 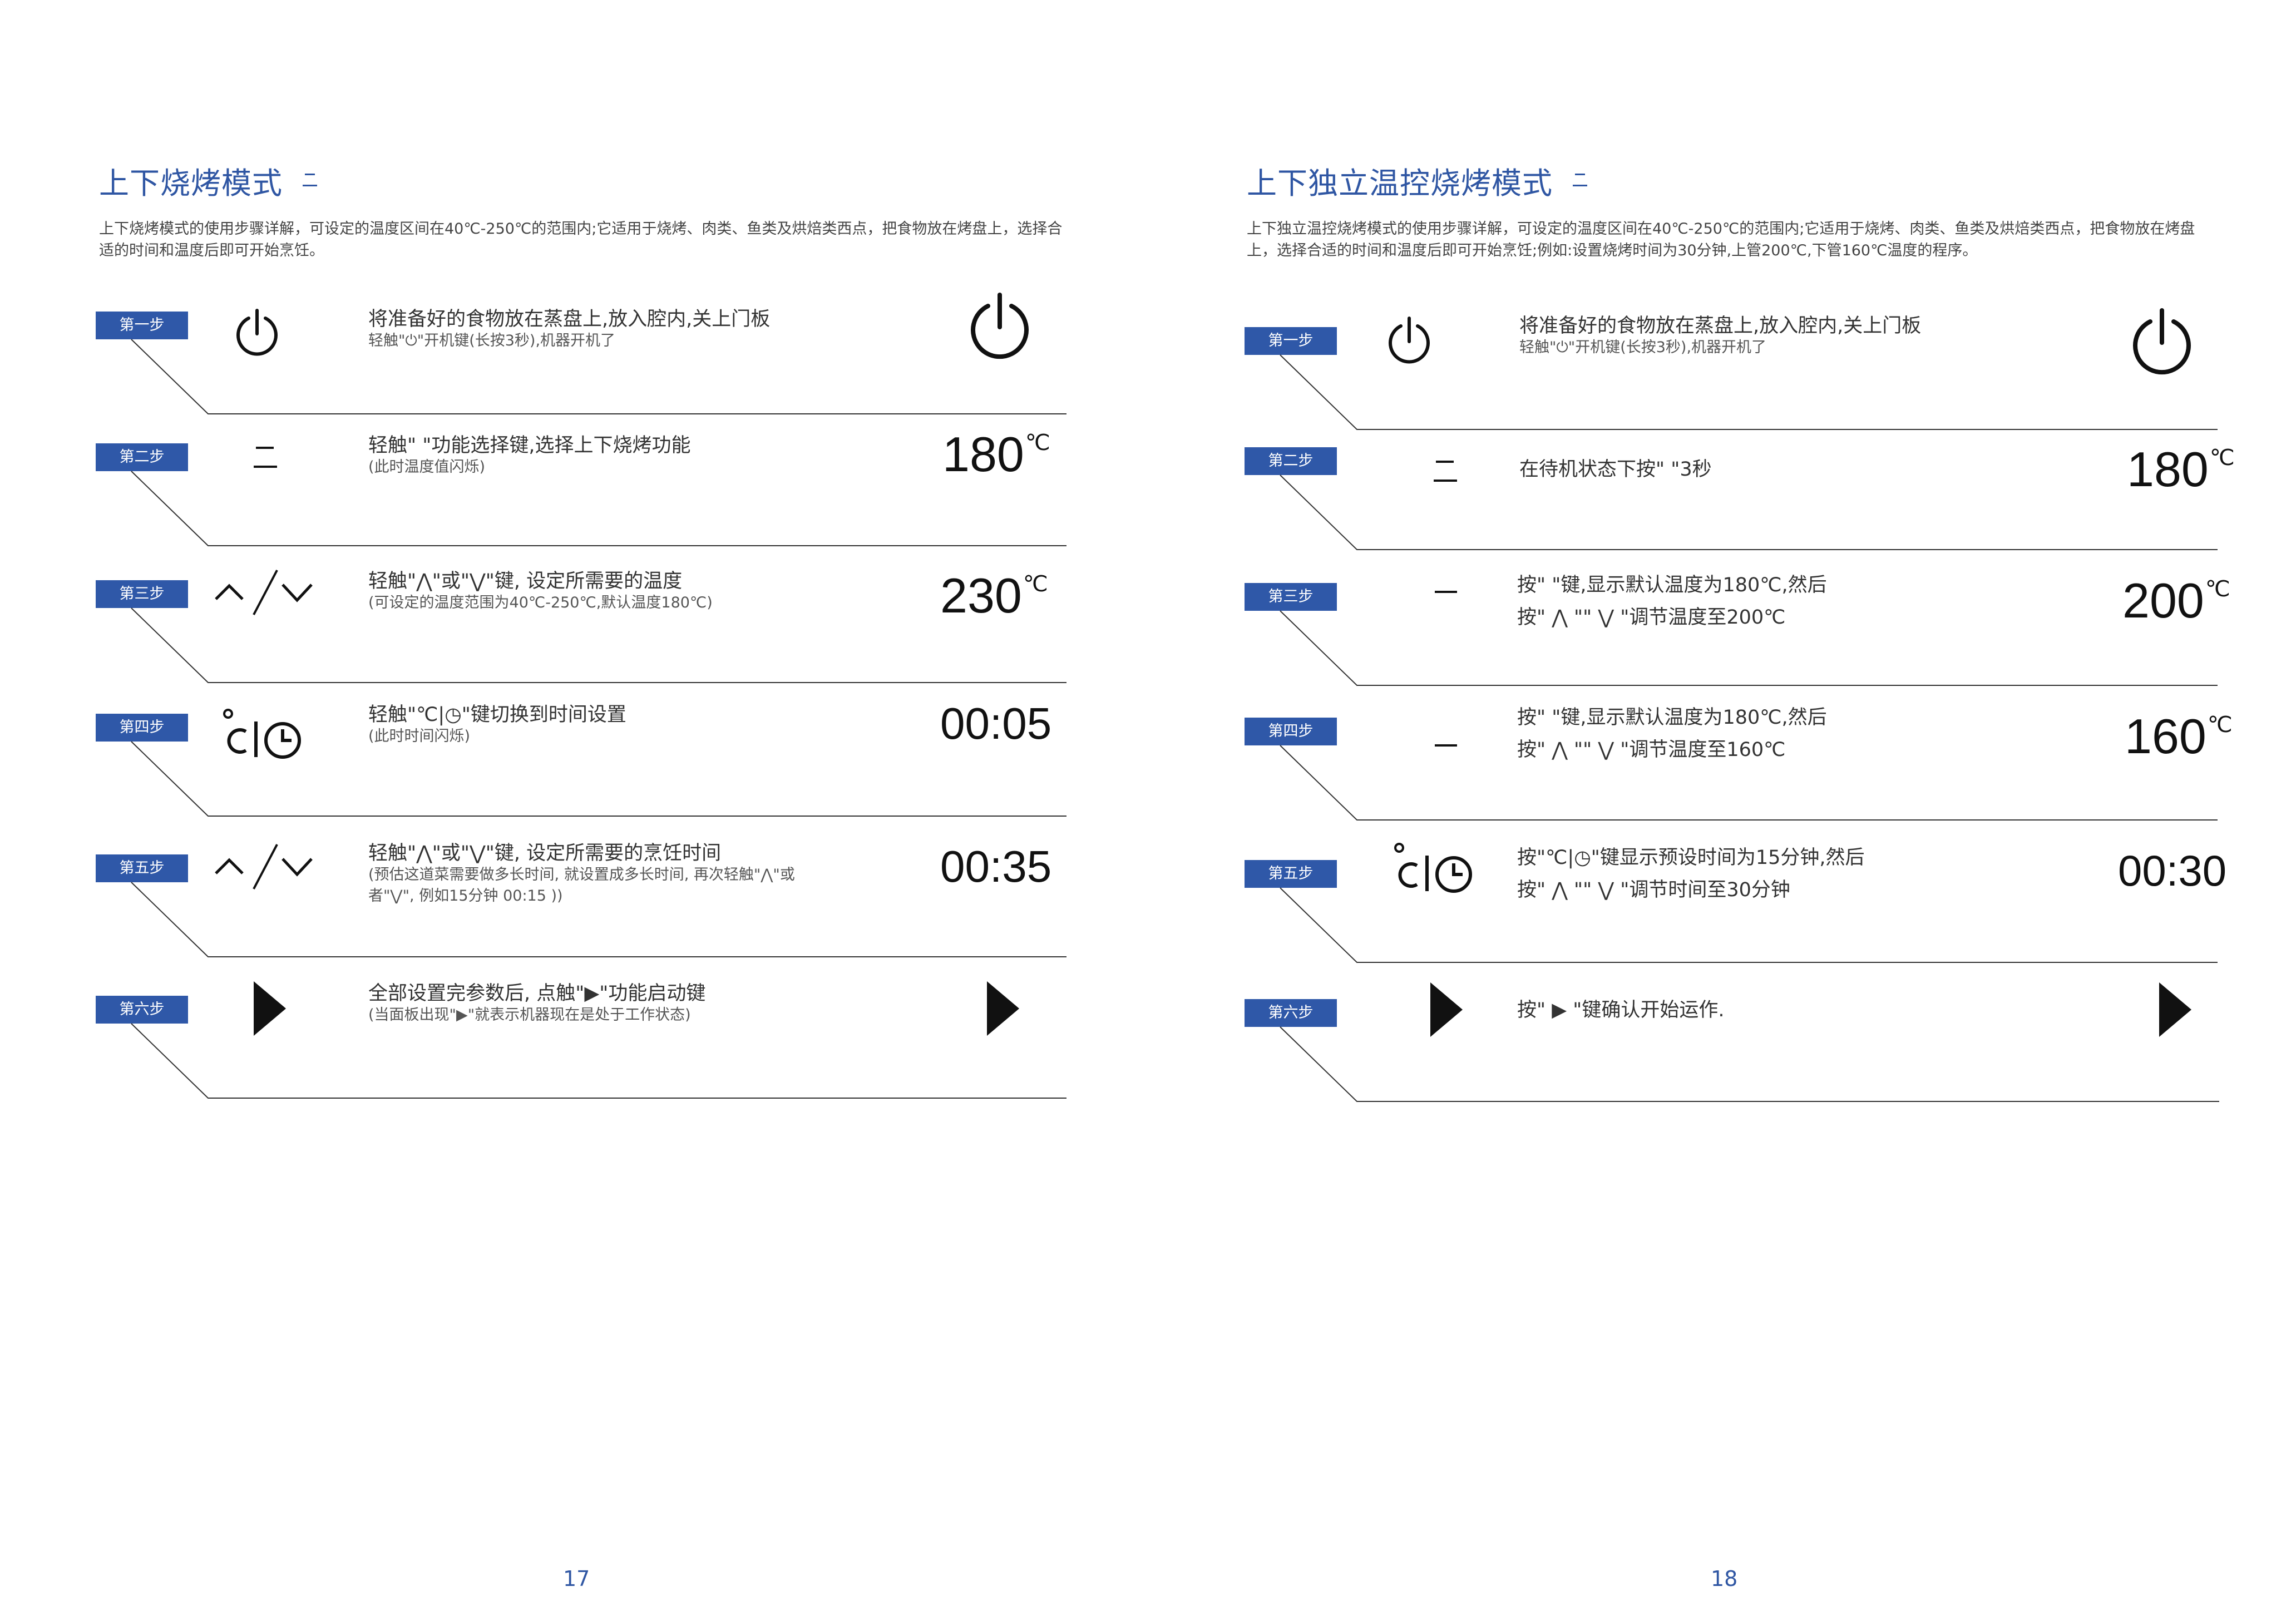 What do you see at coordinates (581, 874) in the screenshot?
I see `step-note: (预估这道菜需要做多长时间, 就设置成多长时间, 再次轻触"⋀"或` at bounding box center [581, 874].